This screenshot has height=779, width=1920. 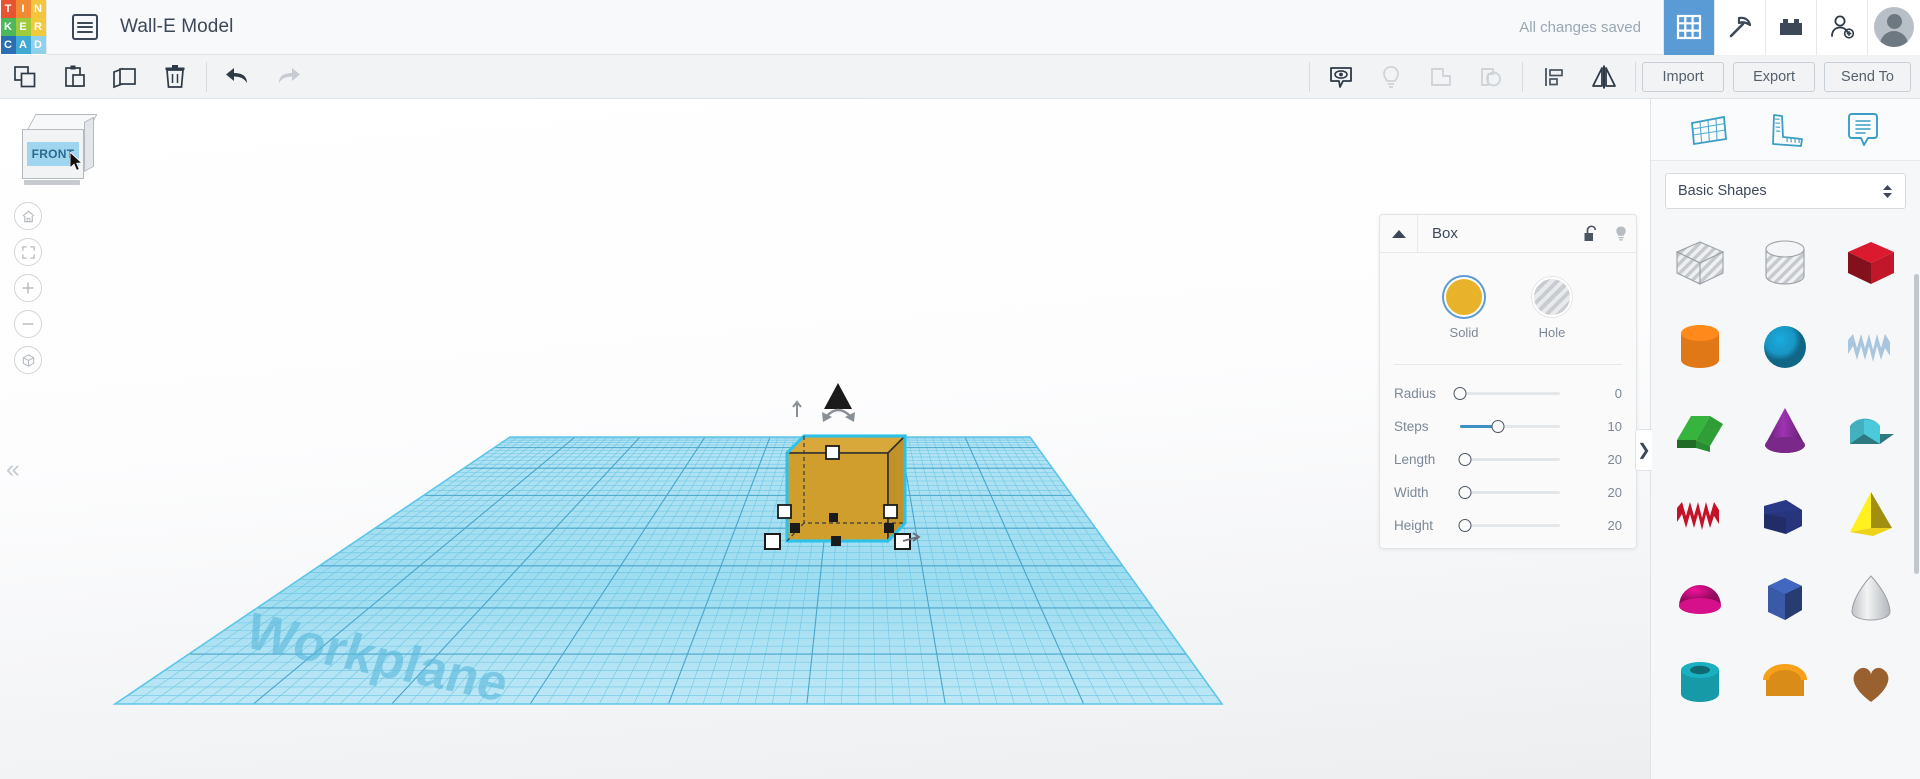 I want to click on triangle-up-icon, so click(x=1399, y=233).